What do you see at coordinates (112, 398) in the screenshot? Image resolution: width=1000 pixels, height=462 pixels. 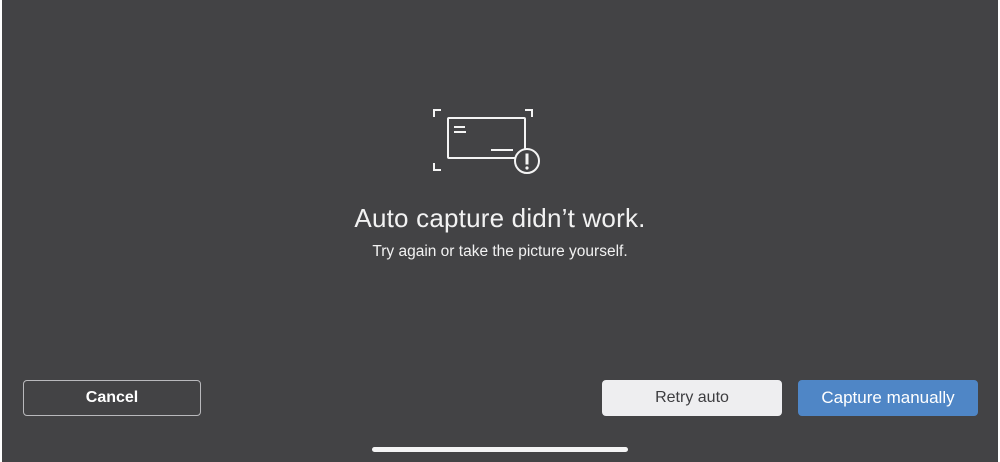 I see `cancel-button: Cancel` at bounding box center [112, 398].